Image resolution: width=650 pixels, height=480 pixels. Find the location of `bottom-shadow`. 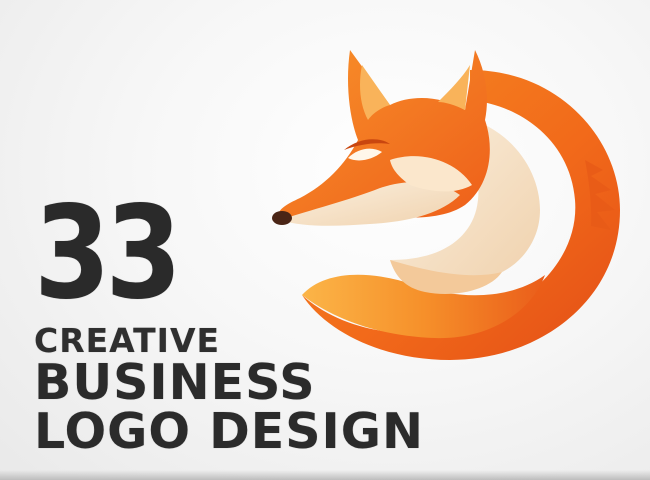

bottom-shadow is located at coordinates (325, 475).